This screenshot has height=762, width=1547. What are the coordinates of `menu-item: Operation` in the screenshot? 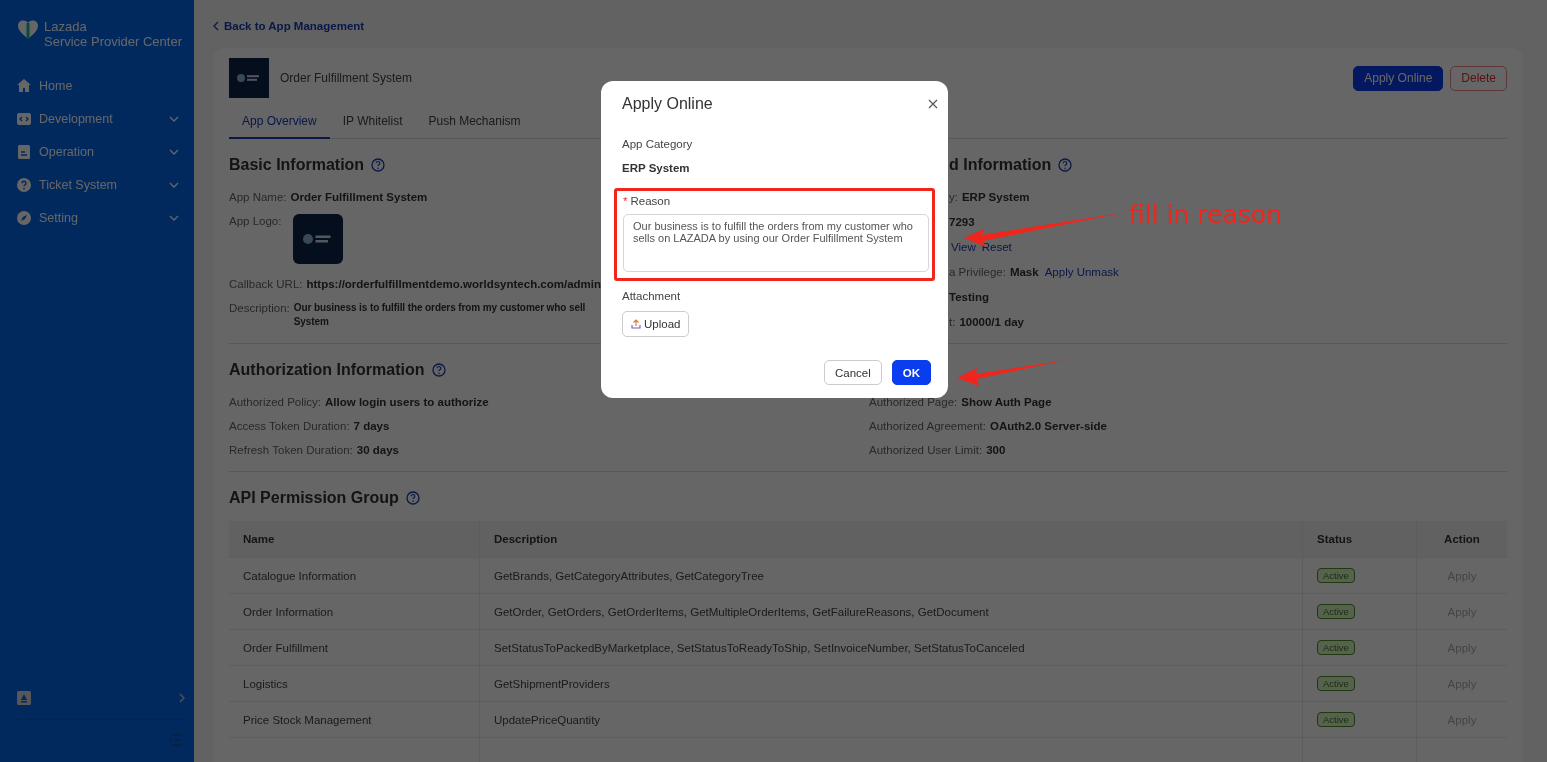 It's located at (97, 151).